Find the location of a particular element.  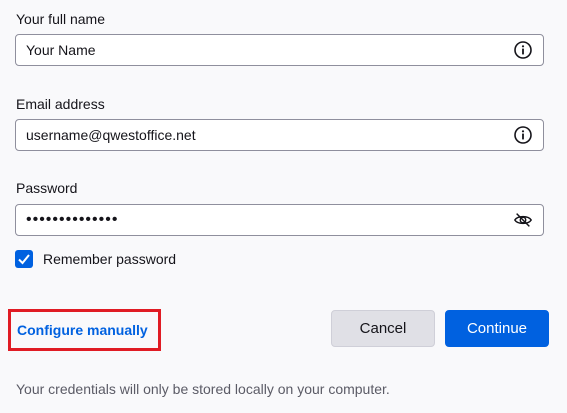

eye-slash-icon is located at coordinates (523, 220).